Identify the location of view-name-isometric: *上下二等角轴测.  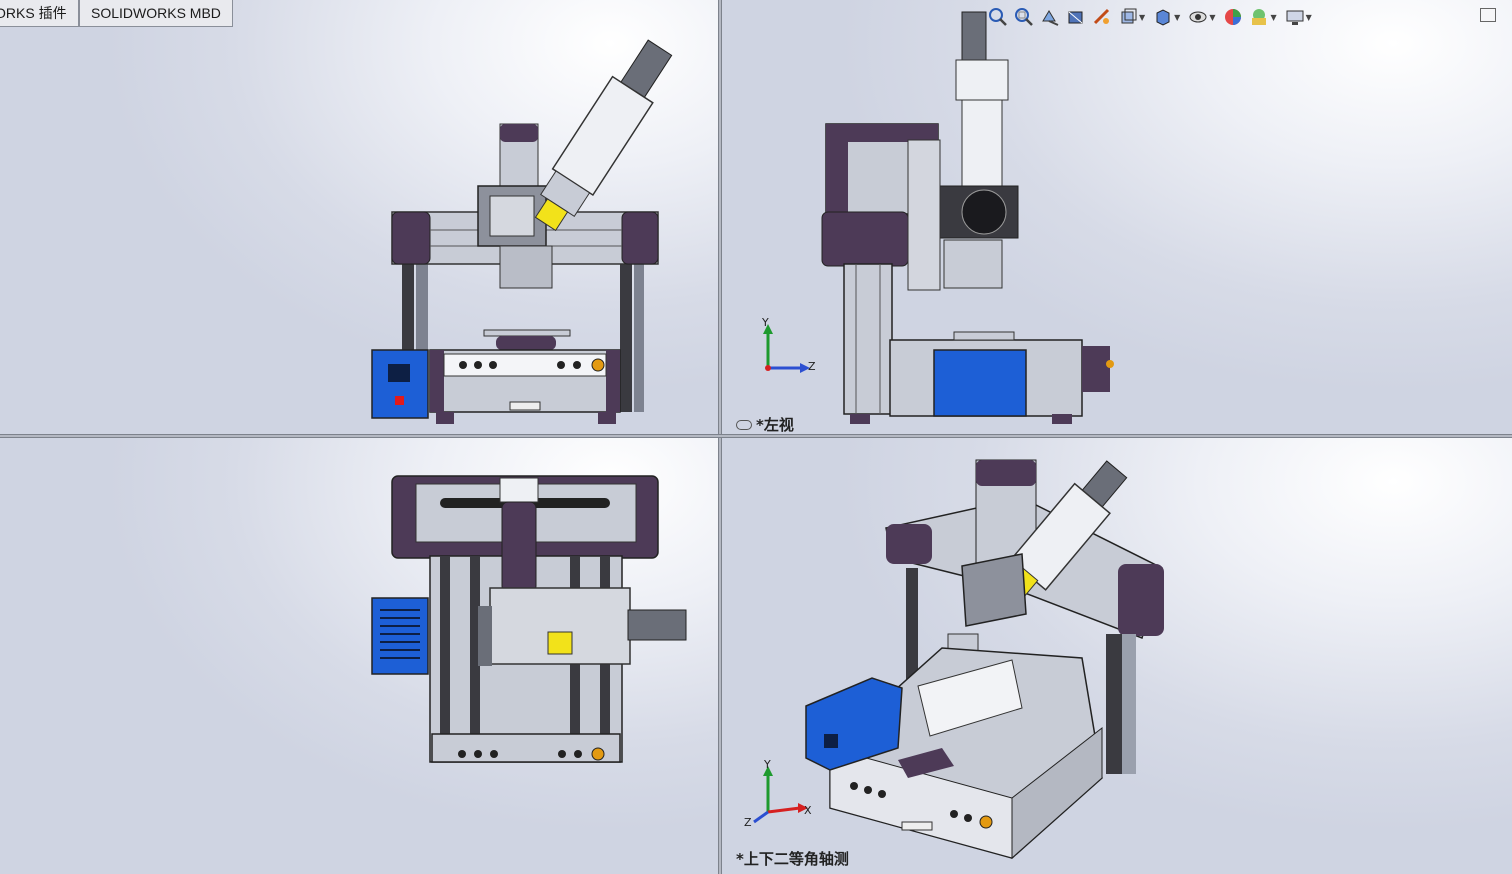
(792, 859).